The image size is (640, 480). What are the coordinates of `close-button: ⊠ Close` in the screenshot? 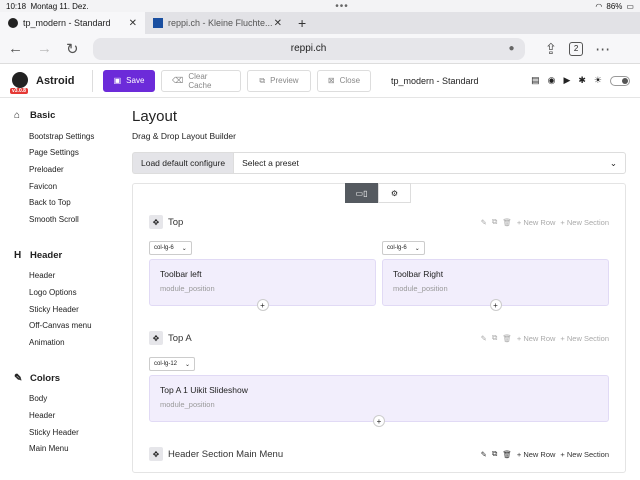 It's located at (344, 80).